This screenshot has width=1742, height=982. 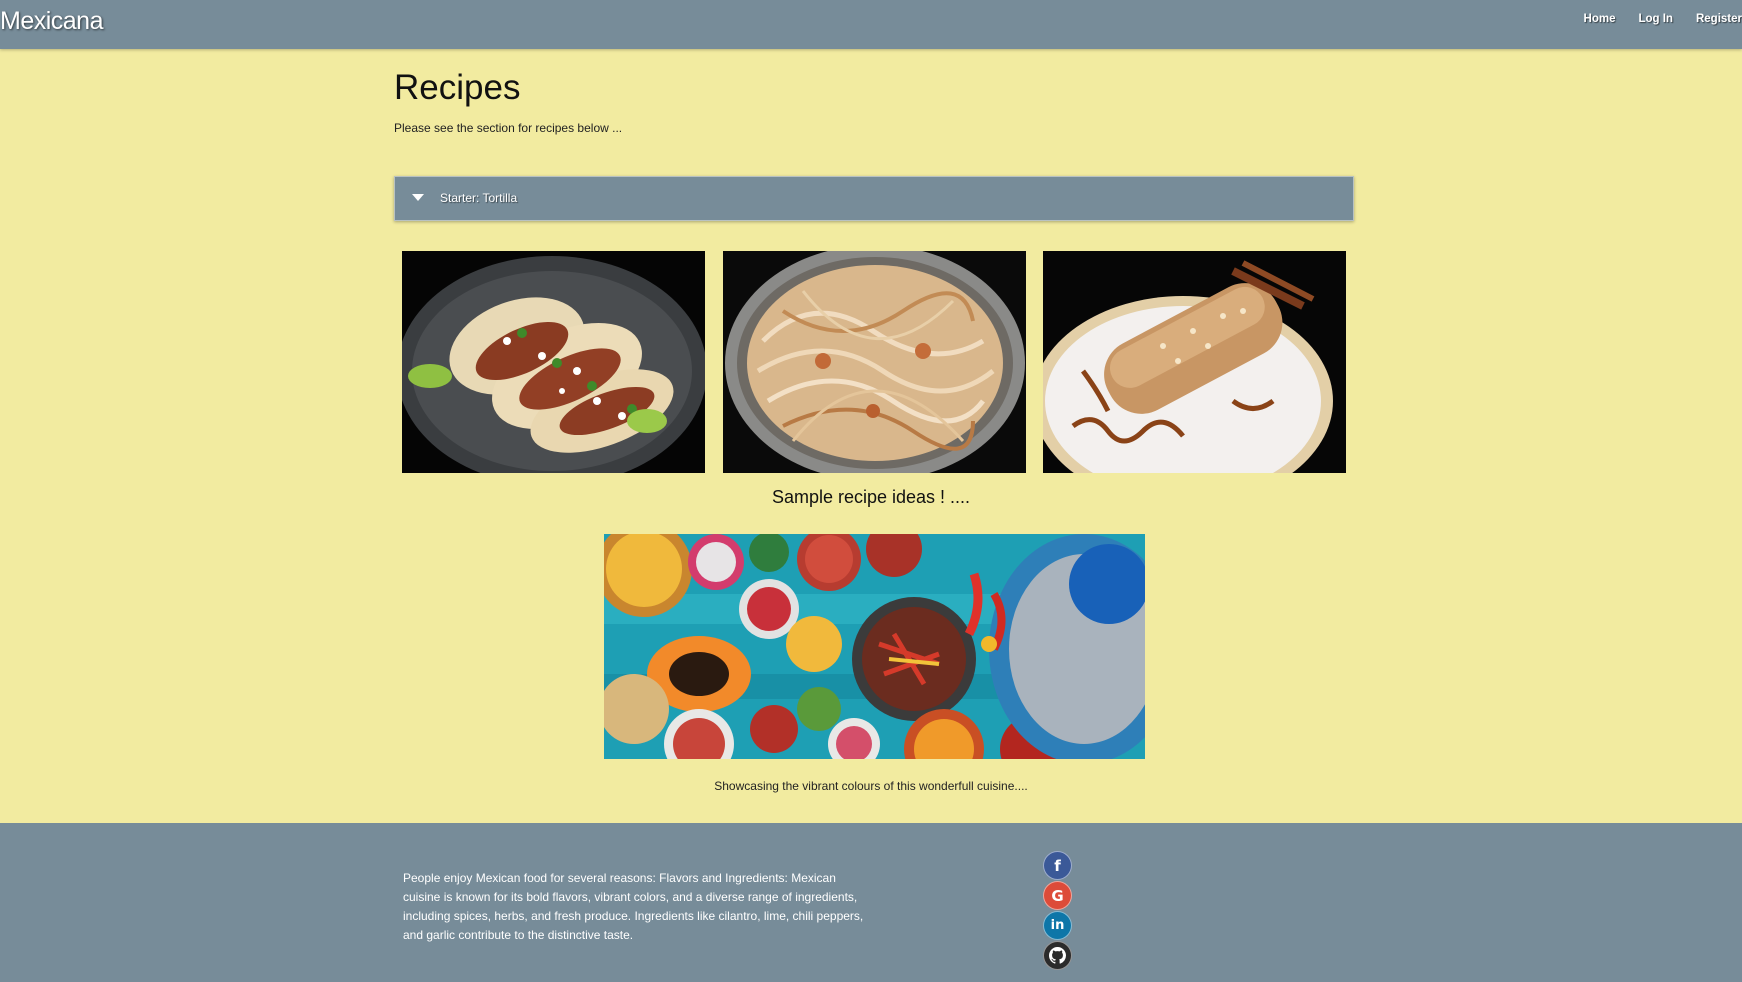 What do you see at coordinates (1600, 19) in the screenshot?
I see `nav-home-link: Home` at bounding box center [1600, 19].